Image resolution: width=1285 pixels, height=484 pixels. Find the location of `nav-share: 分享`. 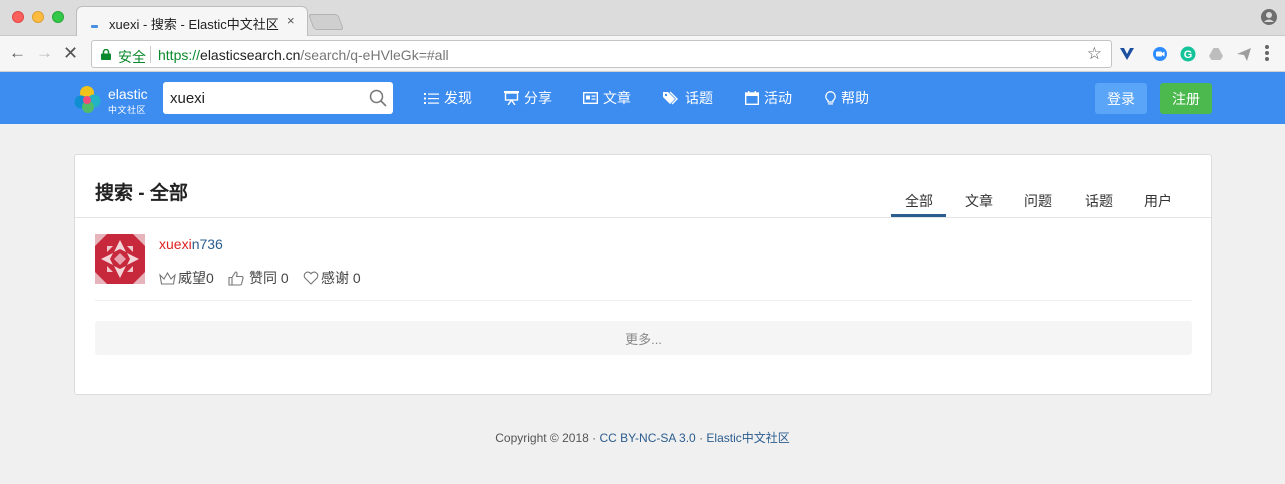

nav-share: 分享 is located at coordinates (528, 98).